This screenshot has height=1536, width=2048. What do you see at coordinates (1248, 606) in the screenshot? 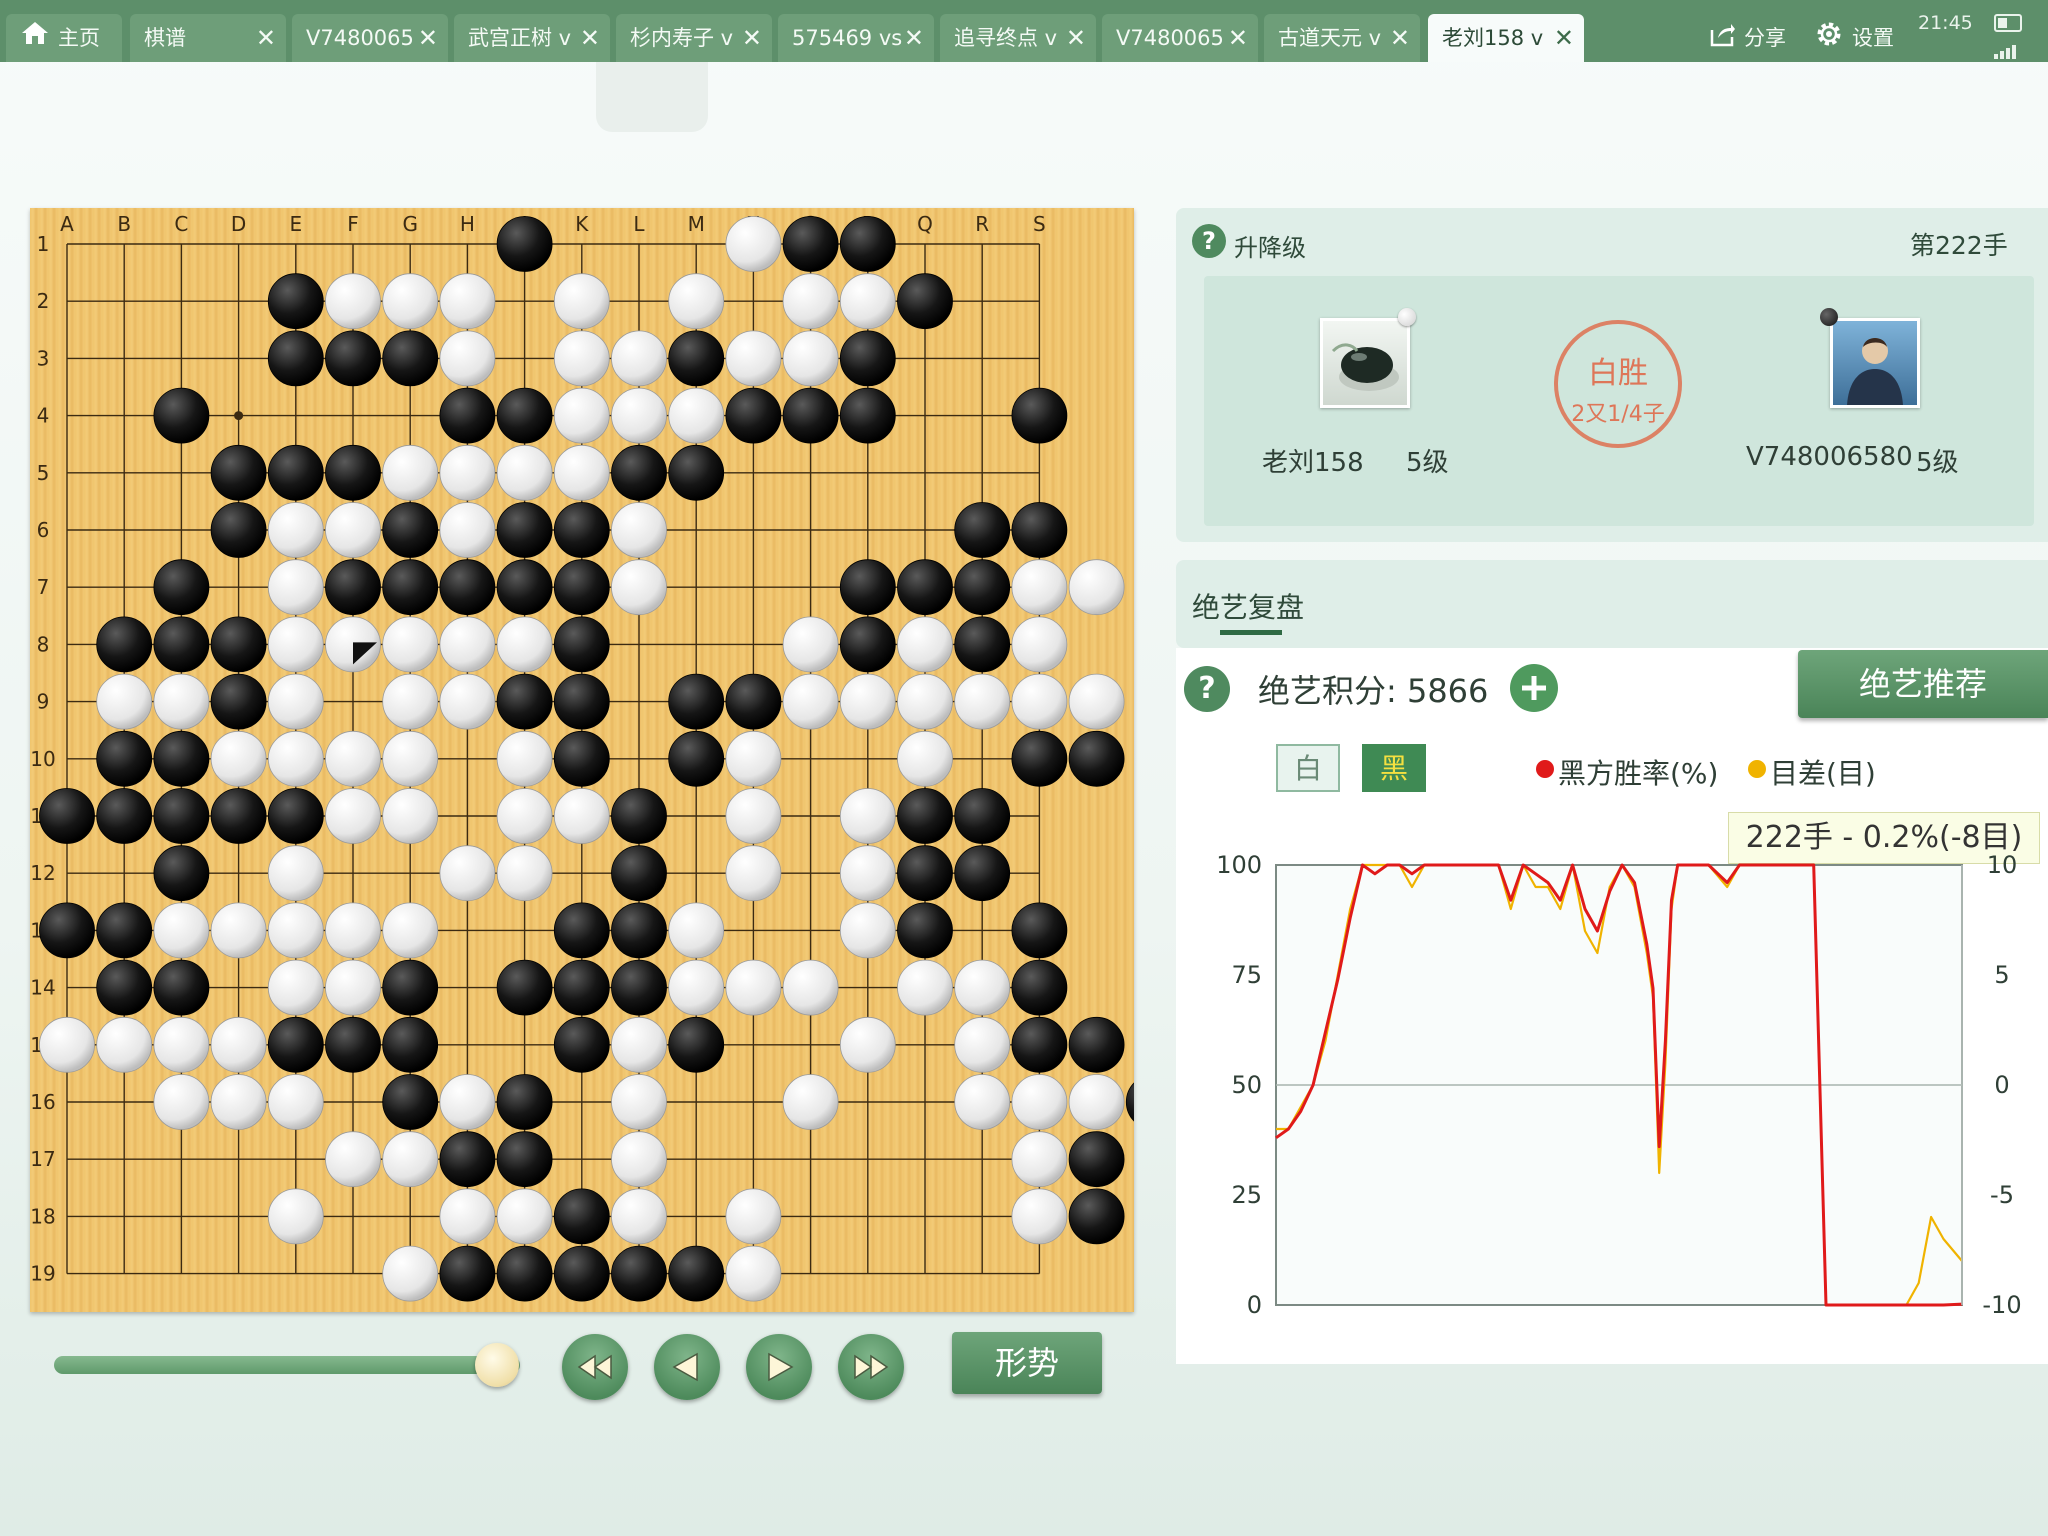
I see `tab-ai-review: 绝艺复盘` at bounding box center [1248, 606].